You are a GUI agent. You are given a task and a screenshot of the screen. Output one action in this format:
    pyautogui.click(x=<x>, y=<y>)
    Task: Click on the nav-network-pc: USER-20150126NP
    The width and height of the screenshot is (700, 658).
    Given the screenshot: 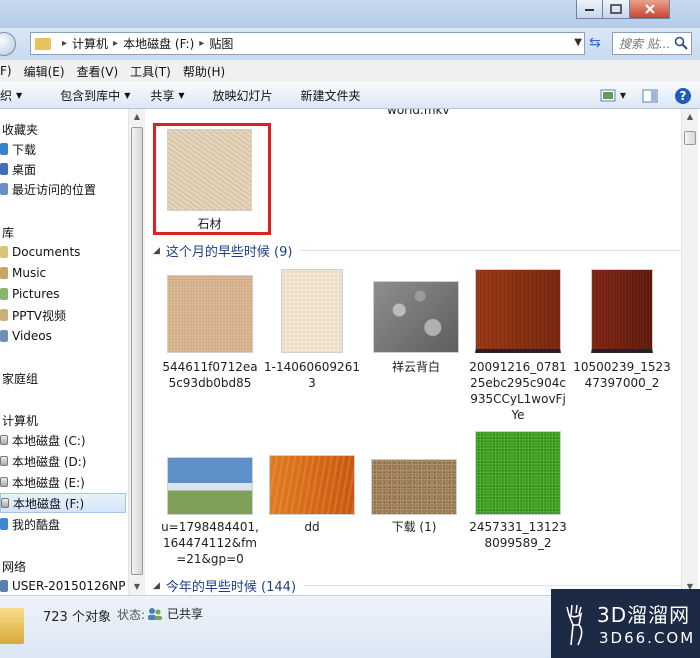 What is the action you would take?
    pyautogui.click(x=62, y=586)
    